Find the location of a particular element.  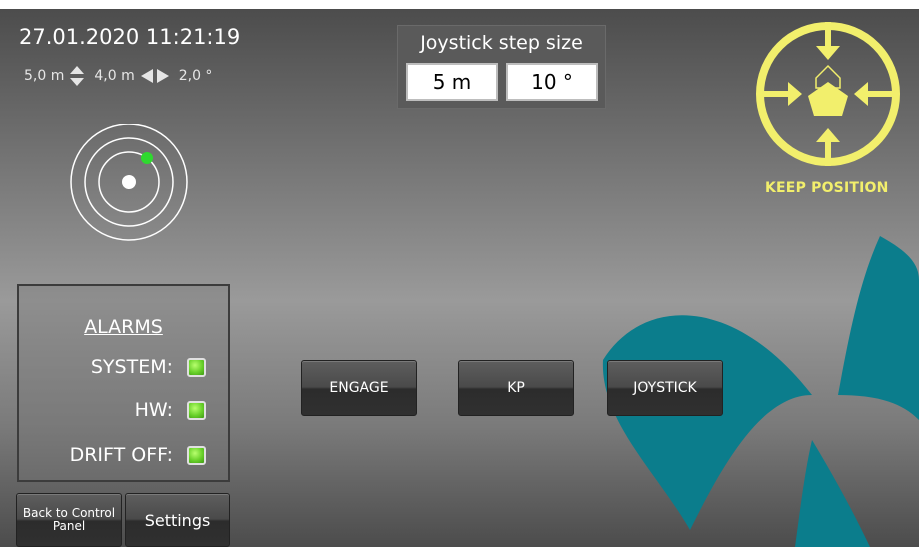

keep-position-label: KEEP POSITION is located at coordinates (827, 188).